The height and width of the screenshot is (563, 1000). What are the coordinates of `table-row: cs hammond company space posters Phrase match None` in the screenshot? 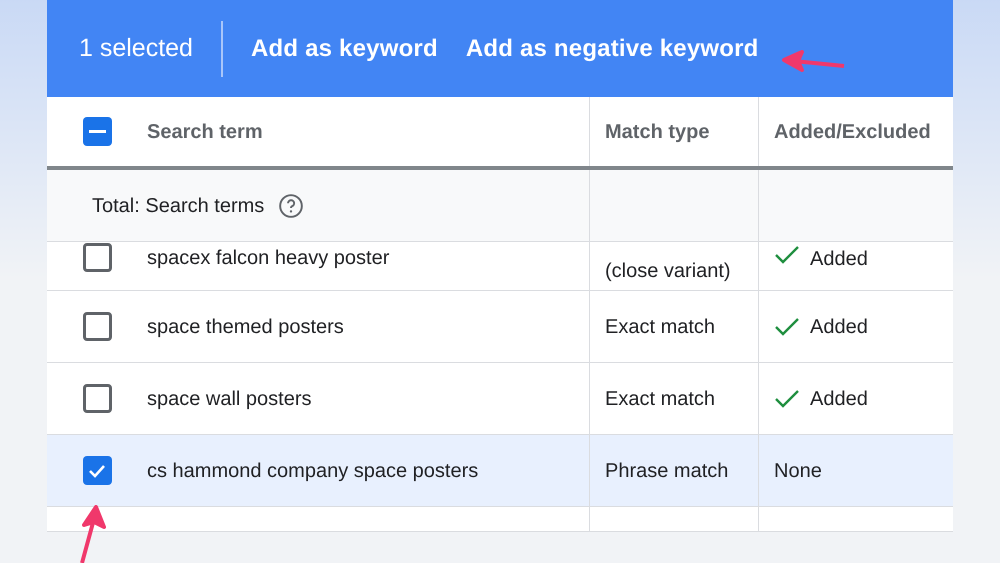 It's located at (500, 471).